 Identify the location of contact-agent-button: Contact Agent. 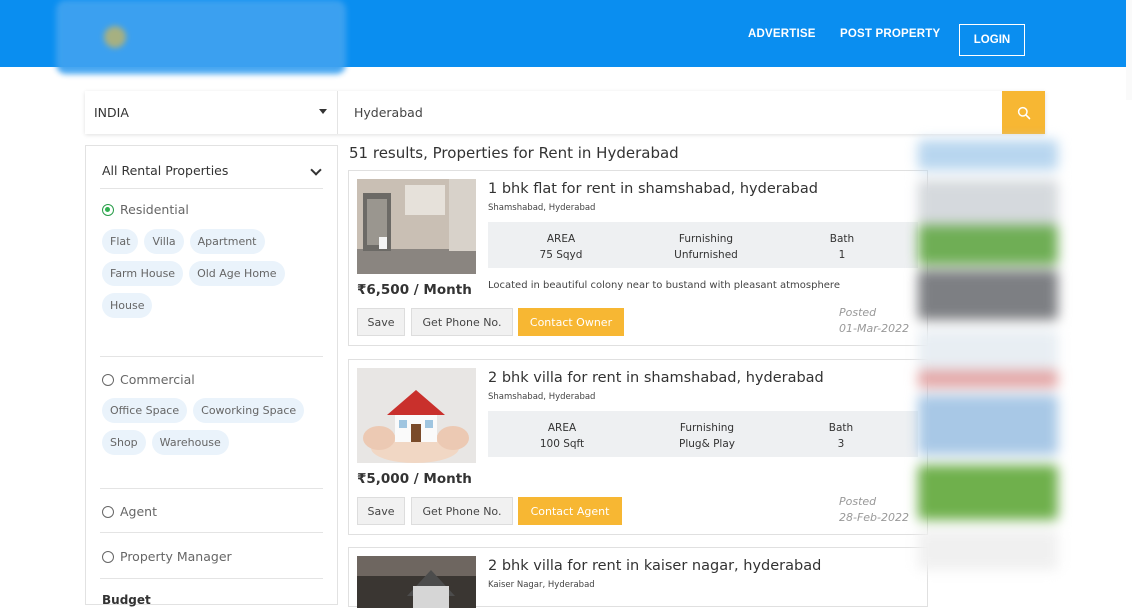
(570, 511).